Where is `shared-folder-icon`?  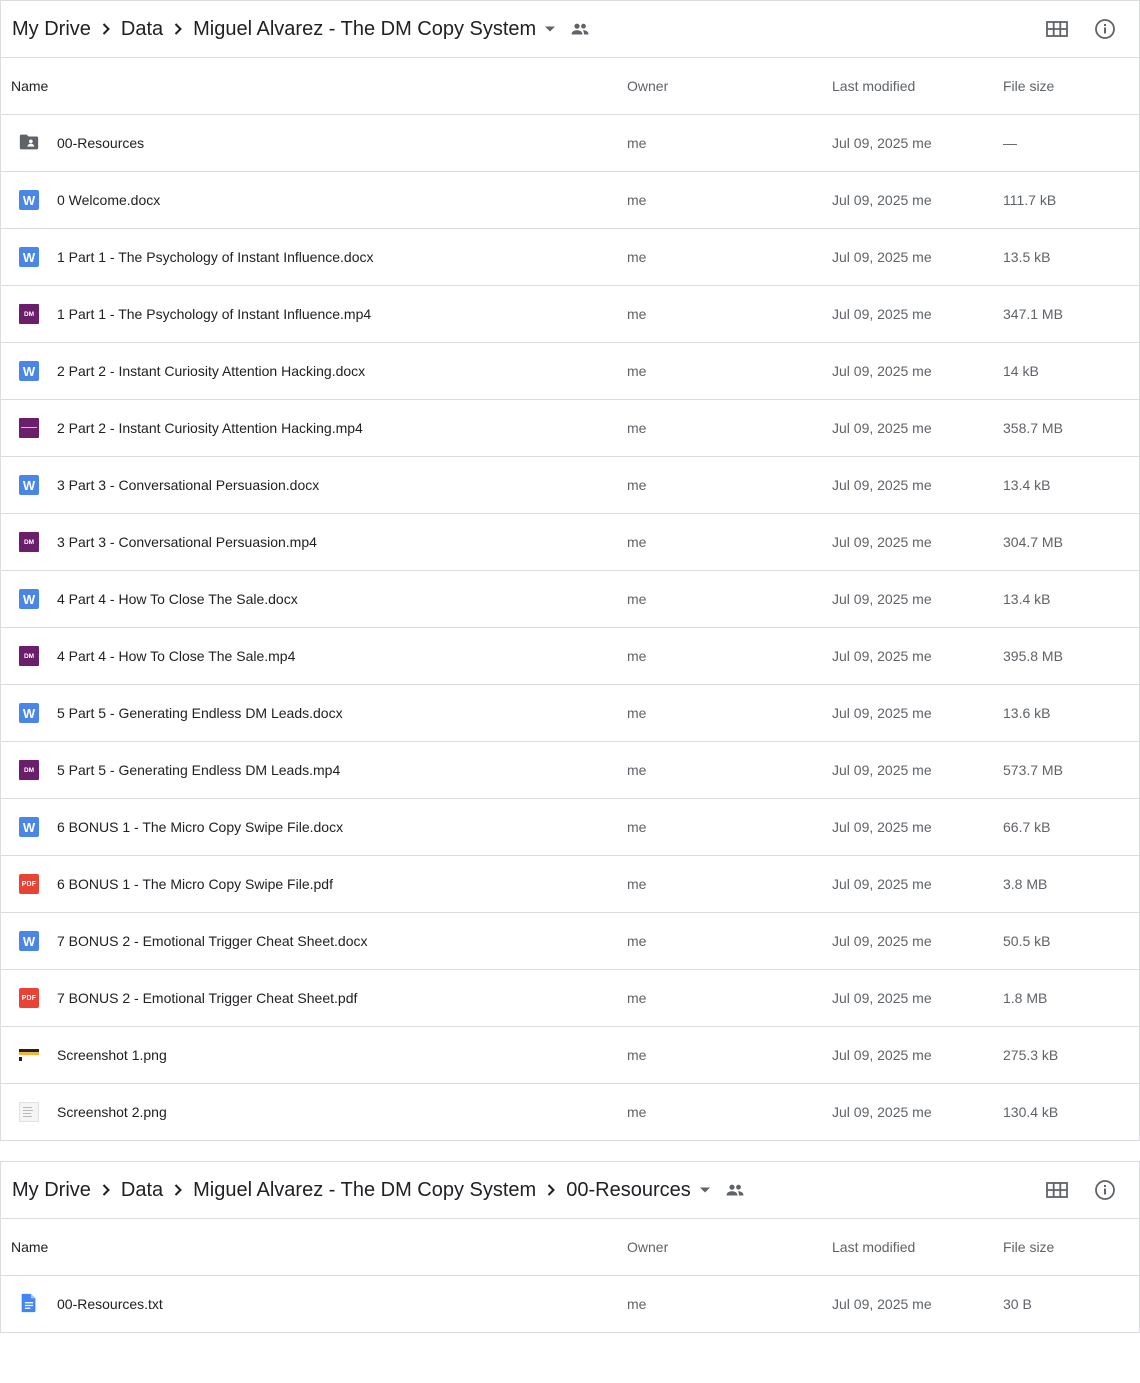 shared-folder-icon is located at coordinates (29, 143).